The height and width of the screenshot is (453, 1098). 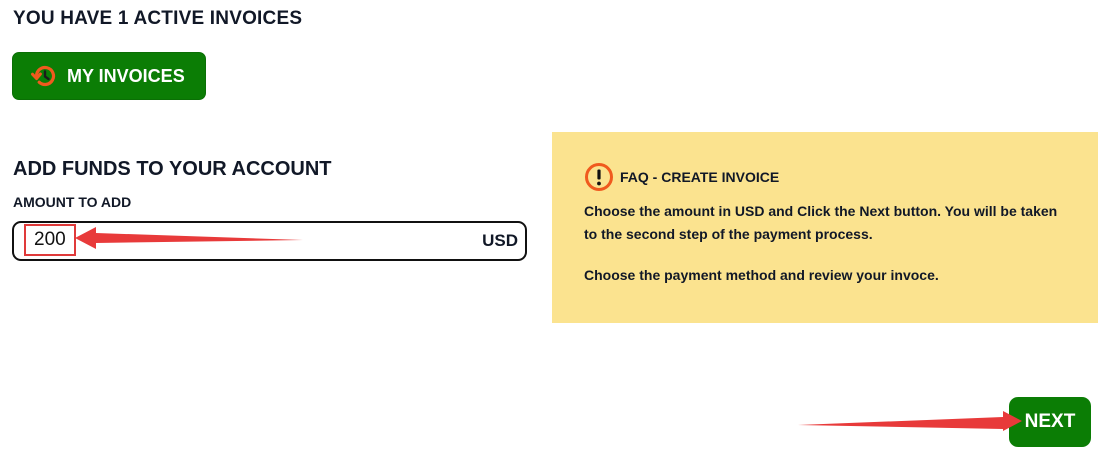 I want to click on my-invoices-button: MY INVOICES, so click(x=109, y=76).